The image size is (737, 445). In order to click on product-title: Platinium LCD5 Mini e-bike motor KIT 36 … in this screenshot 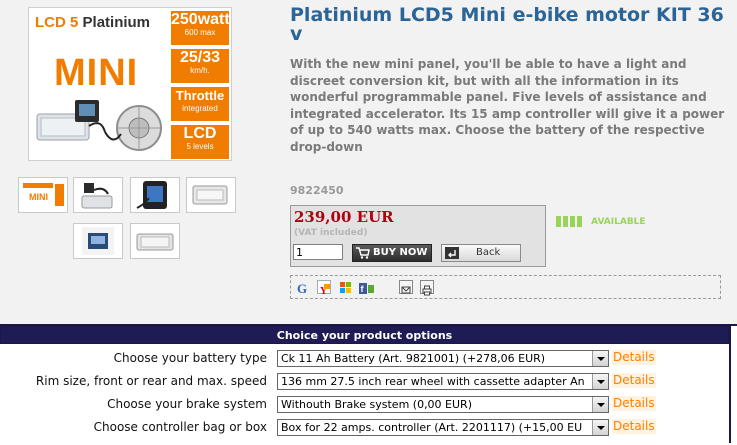, I will do `click(507, 24)`.